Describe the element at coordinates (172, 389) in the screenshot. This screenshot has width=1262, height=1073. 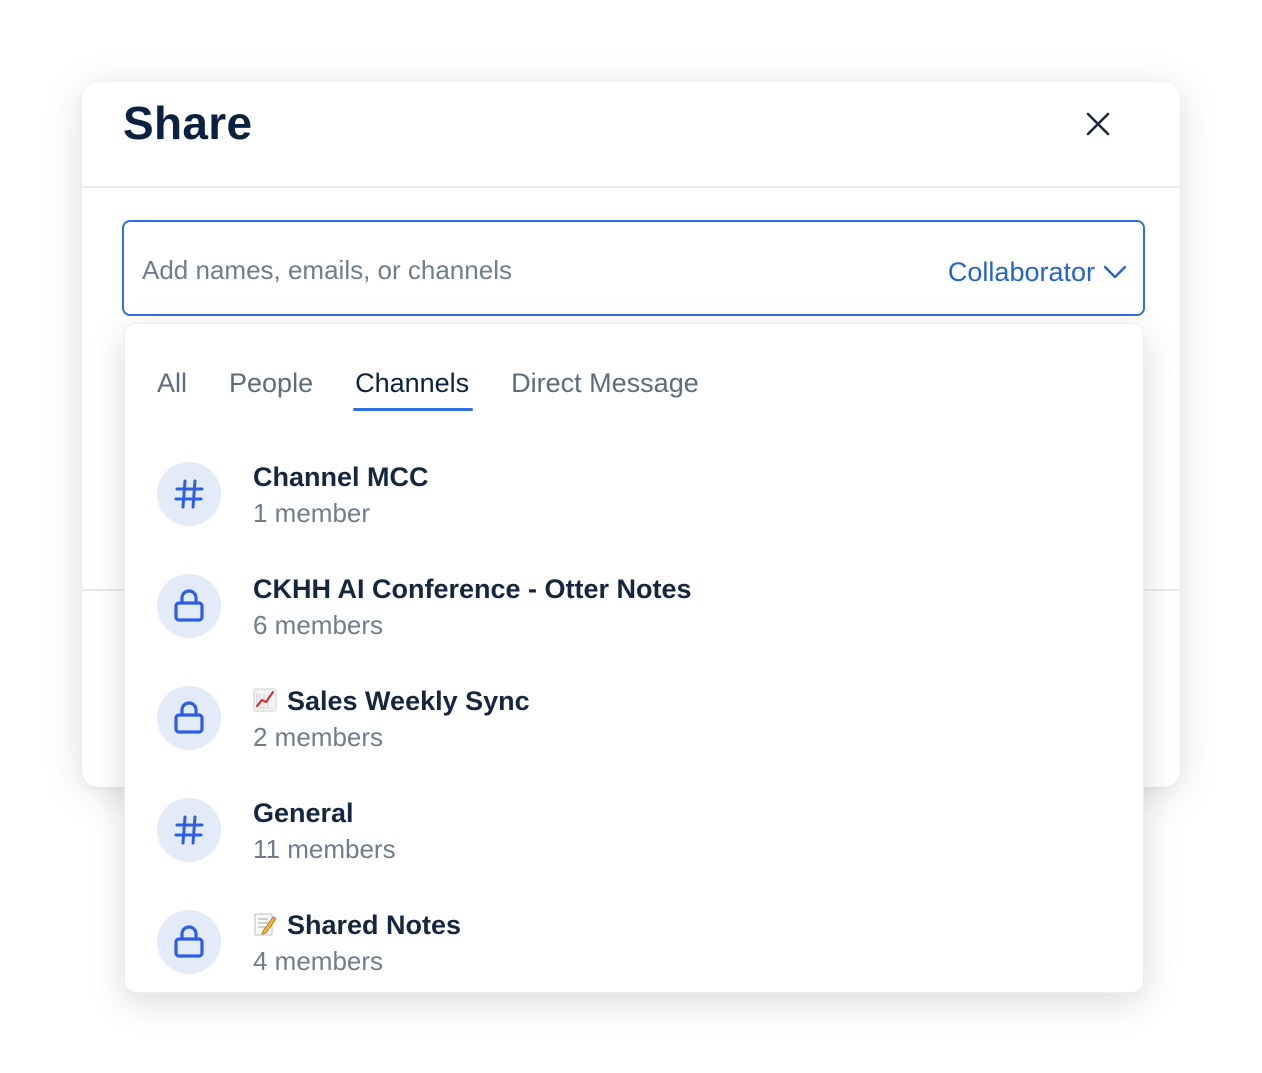
I see `tab-all: All` at that location.